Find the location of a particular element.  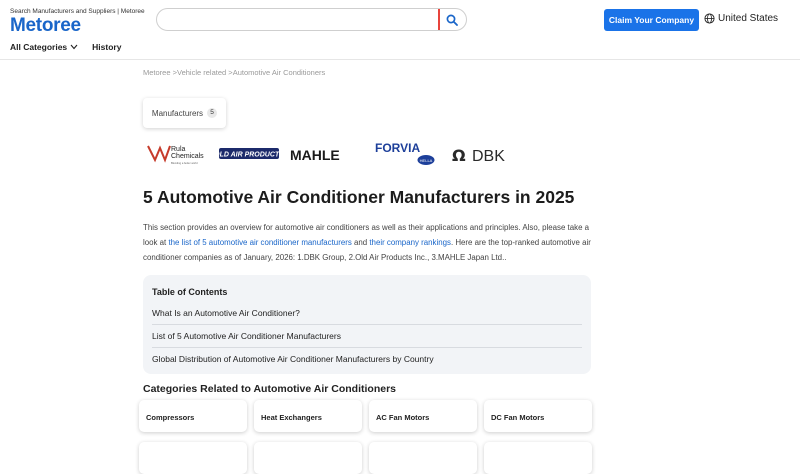

dbk-logo-text: DBK is located at coordinates (488, 156).